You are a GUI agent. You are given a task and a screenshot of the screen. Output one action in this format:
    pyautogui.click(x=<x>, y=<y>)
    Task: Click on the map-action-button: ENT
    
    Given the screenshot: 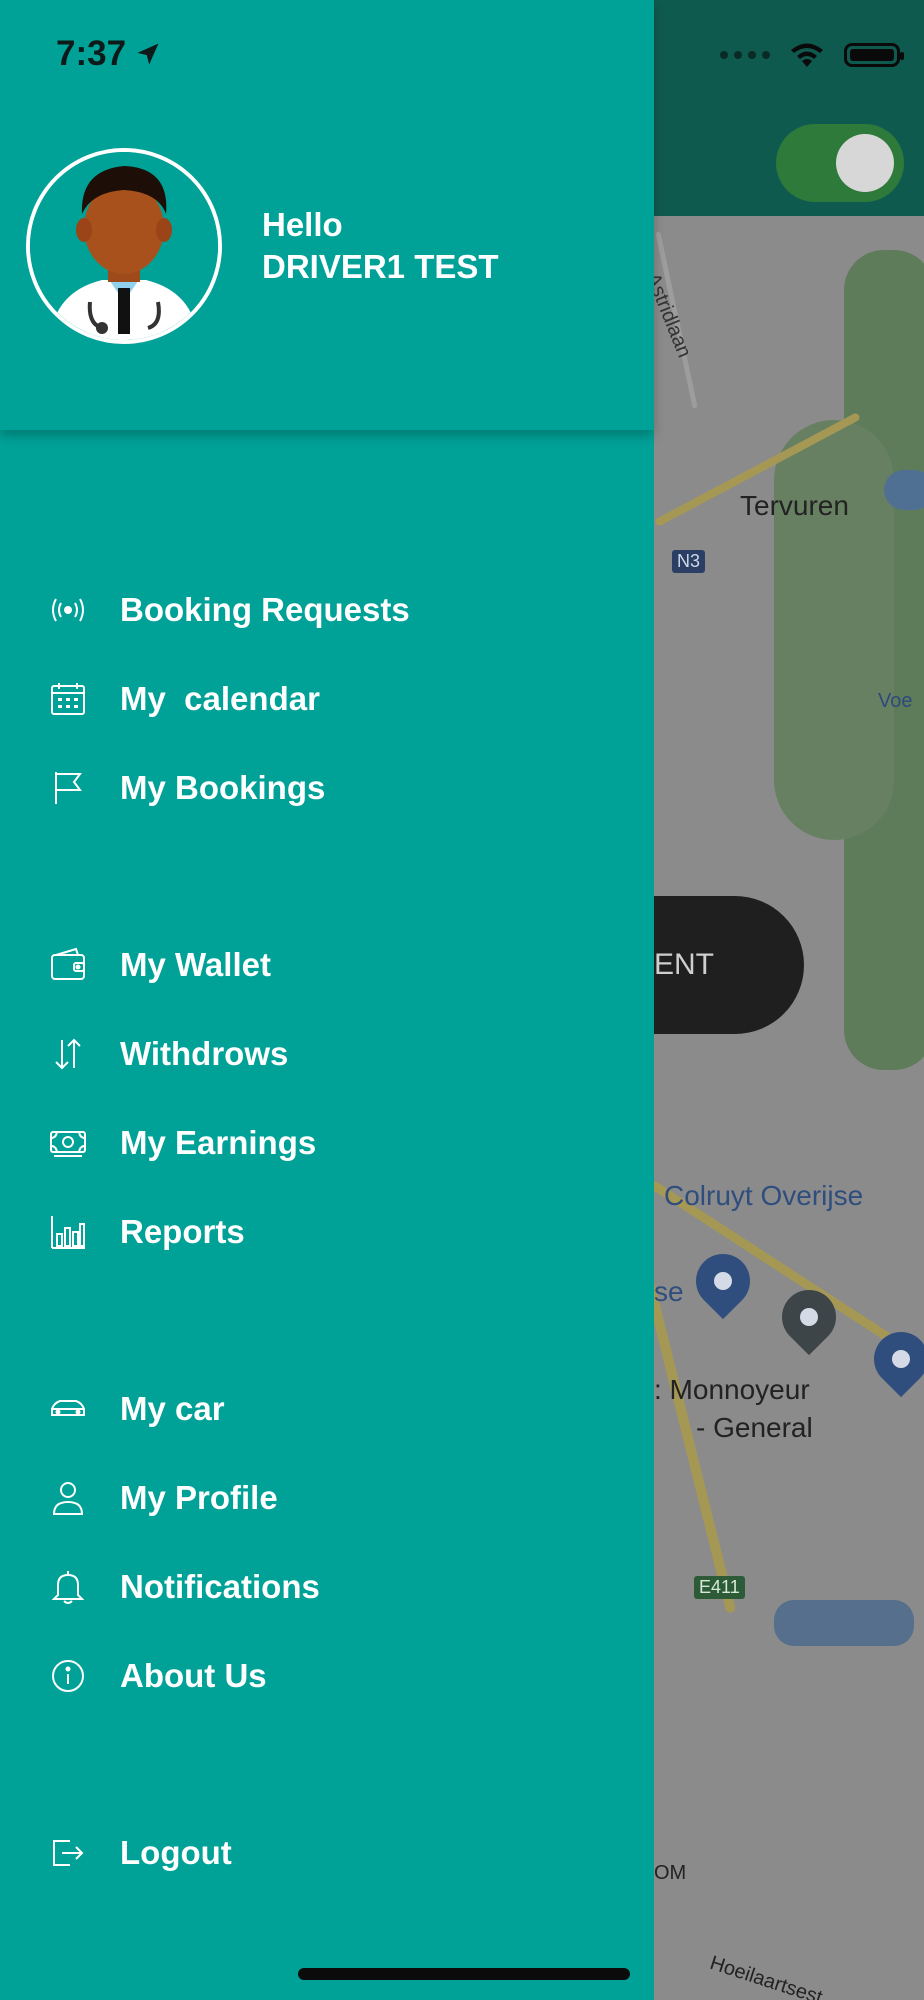 What is the action you would take?
    pyautogui.click(x=729, y=965)
    